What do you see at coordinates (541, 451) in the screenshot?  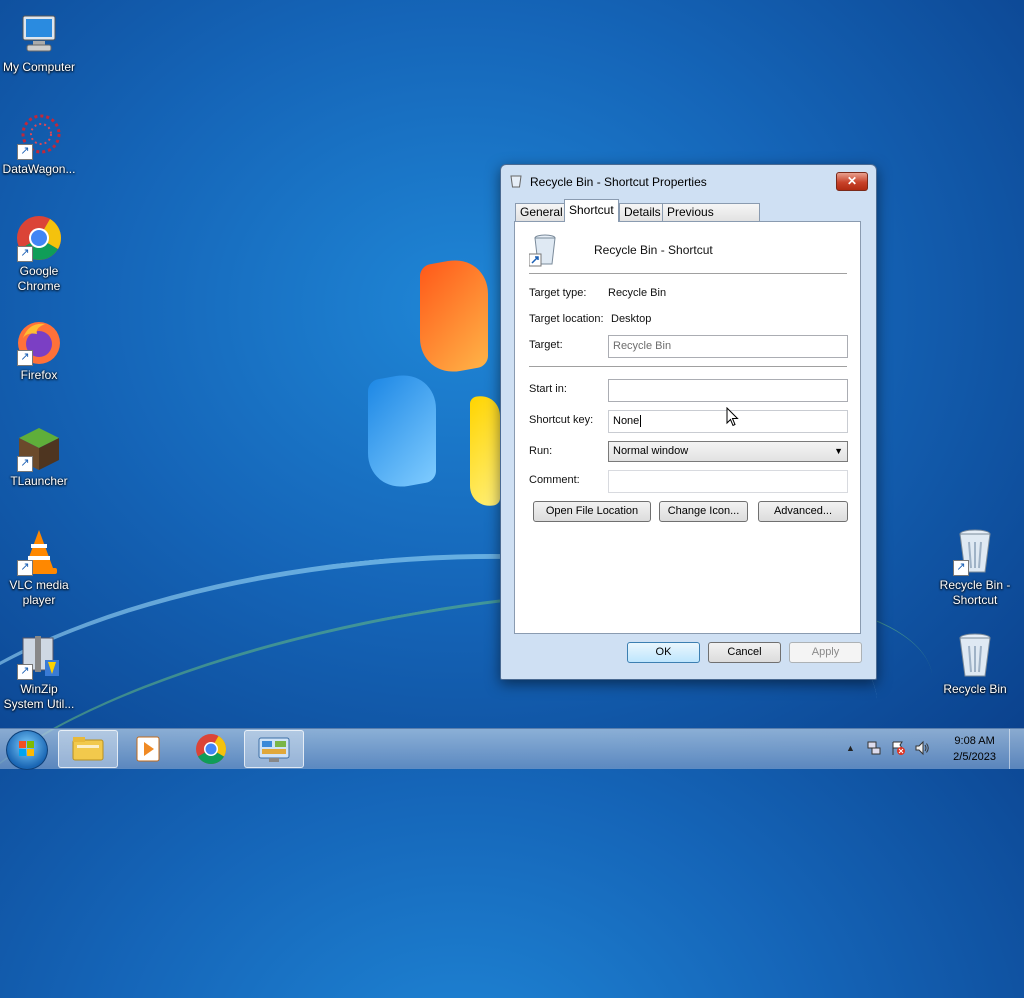 I see `run-label: Run:` at bounding box center [541, 451].